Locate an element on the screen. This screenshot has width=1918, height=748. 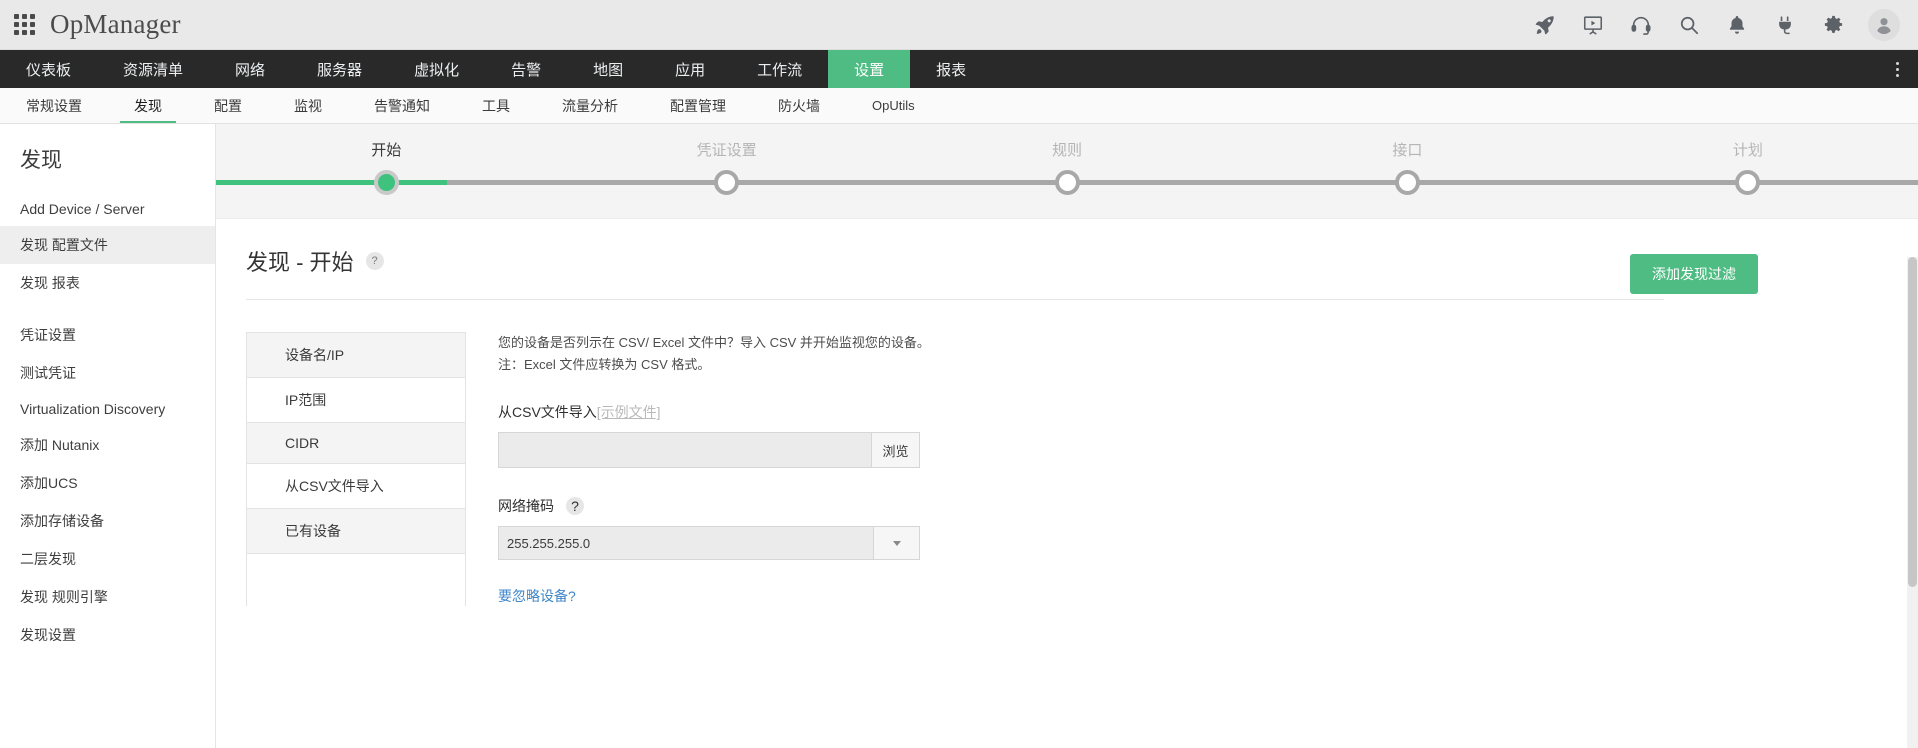
nav-item-server: 服务器 is located at coordinates (339, 69).